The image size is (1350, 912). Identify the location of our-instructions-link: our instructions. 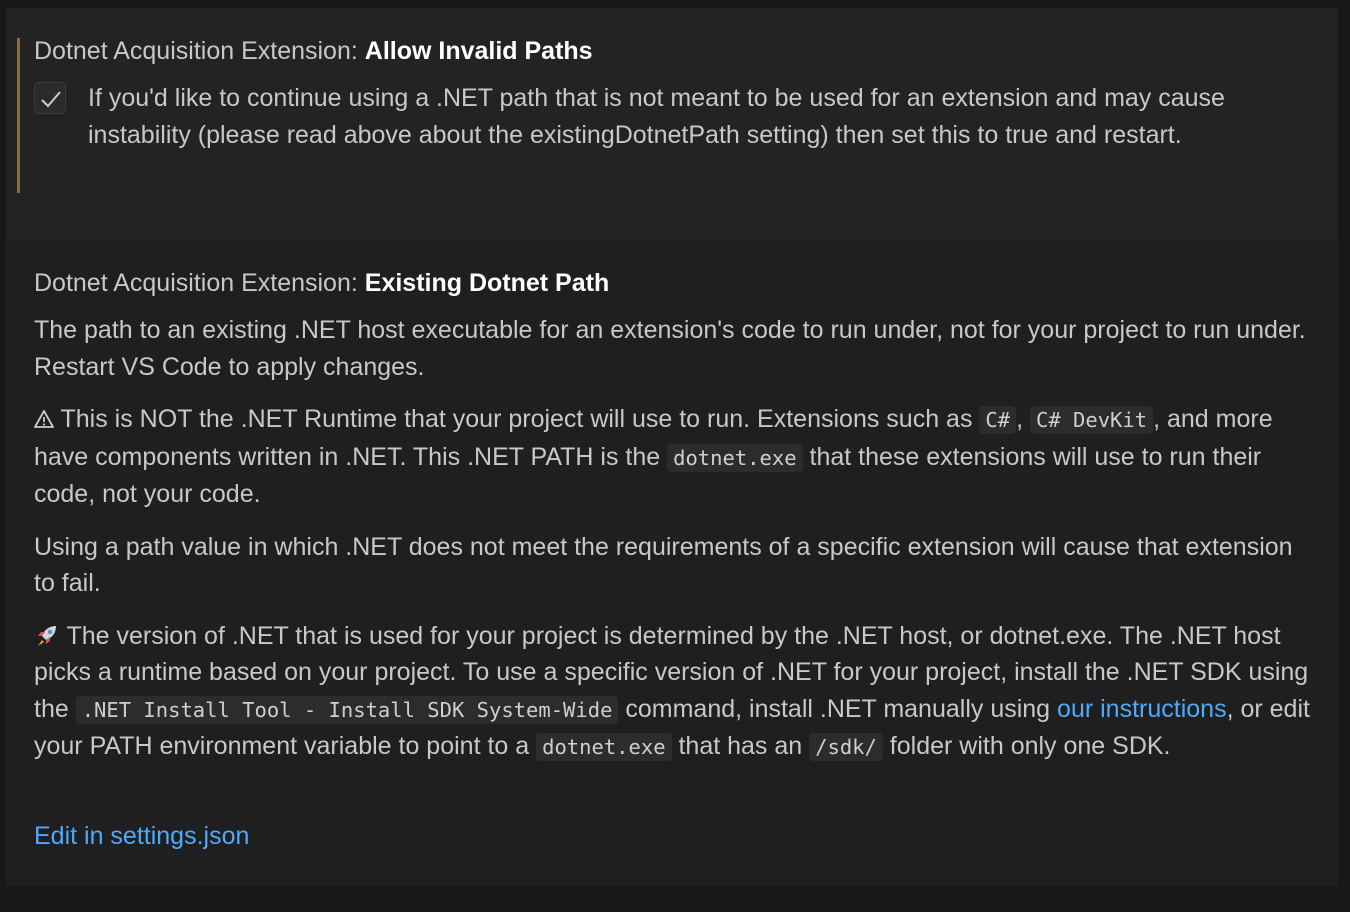
(1142, 709).